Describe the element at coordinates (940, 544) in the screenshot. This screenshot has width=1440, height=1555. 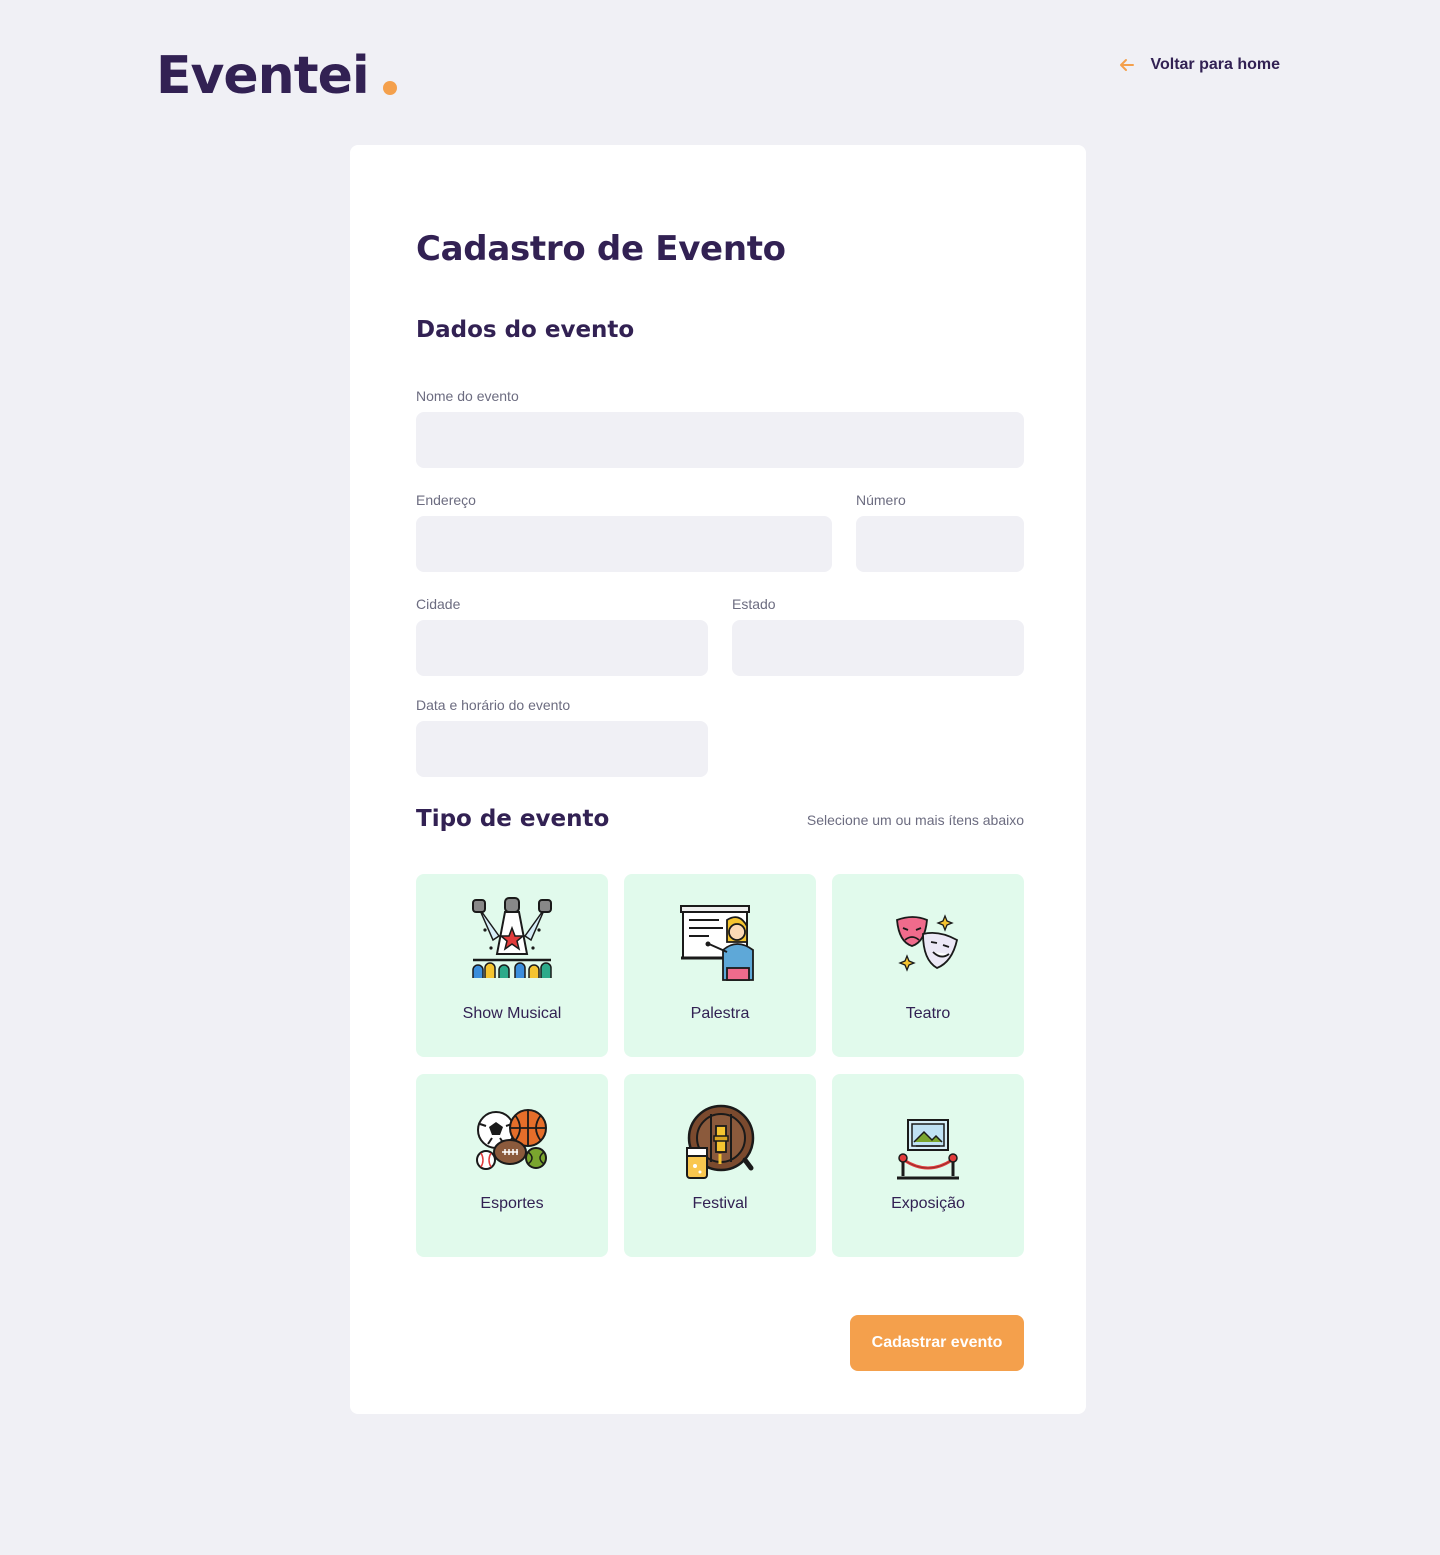
I see `number-input` at that location.